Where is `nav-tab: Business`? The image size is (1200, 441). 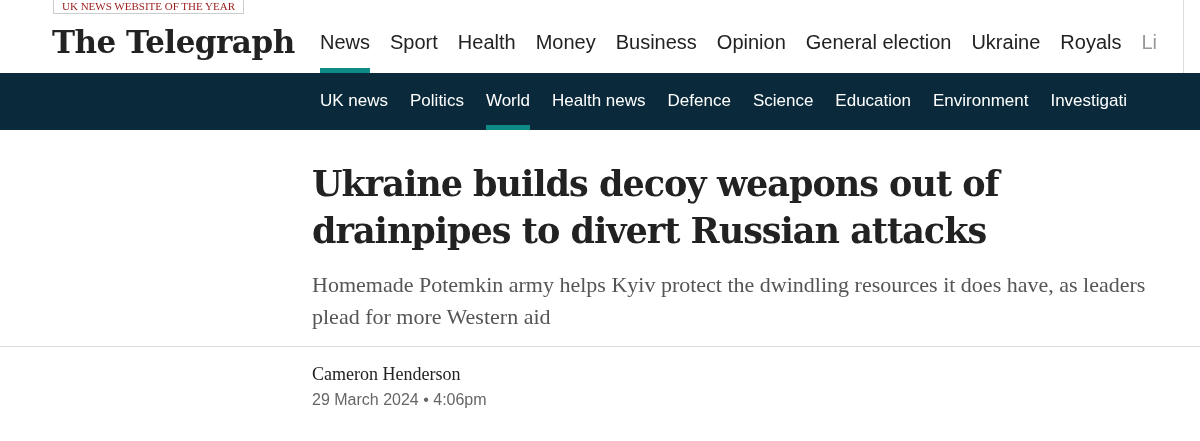
nav-tab: Business is located at coordinates (656, 36).